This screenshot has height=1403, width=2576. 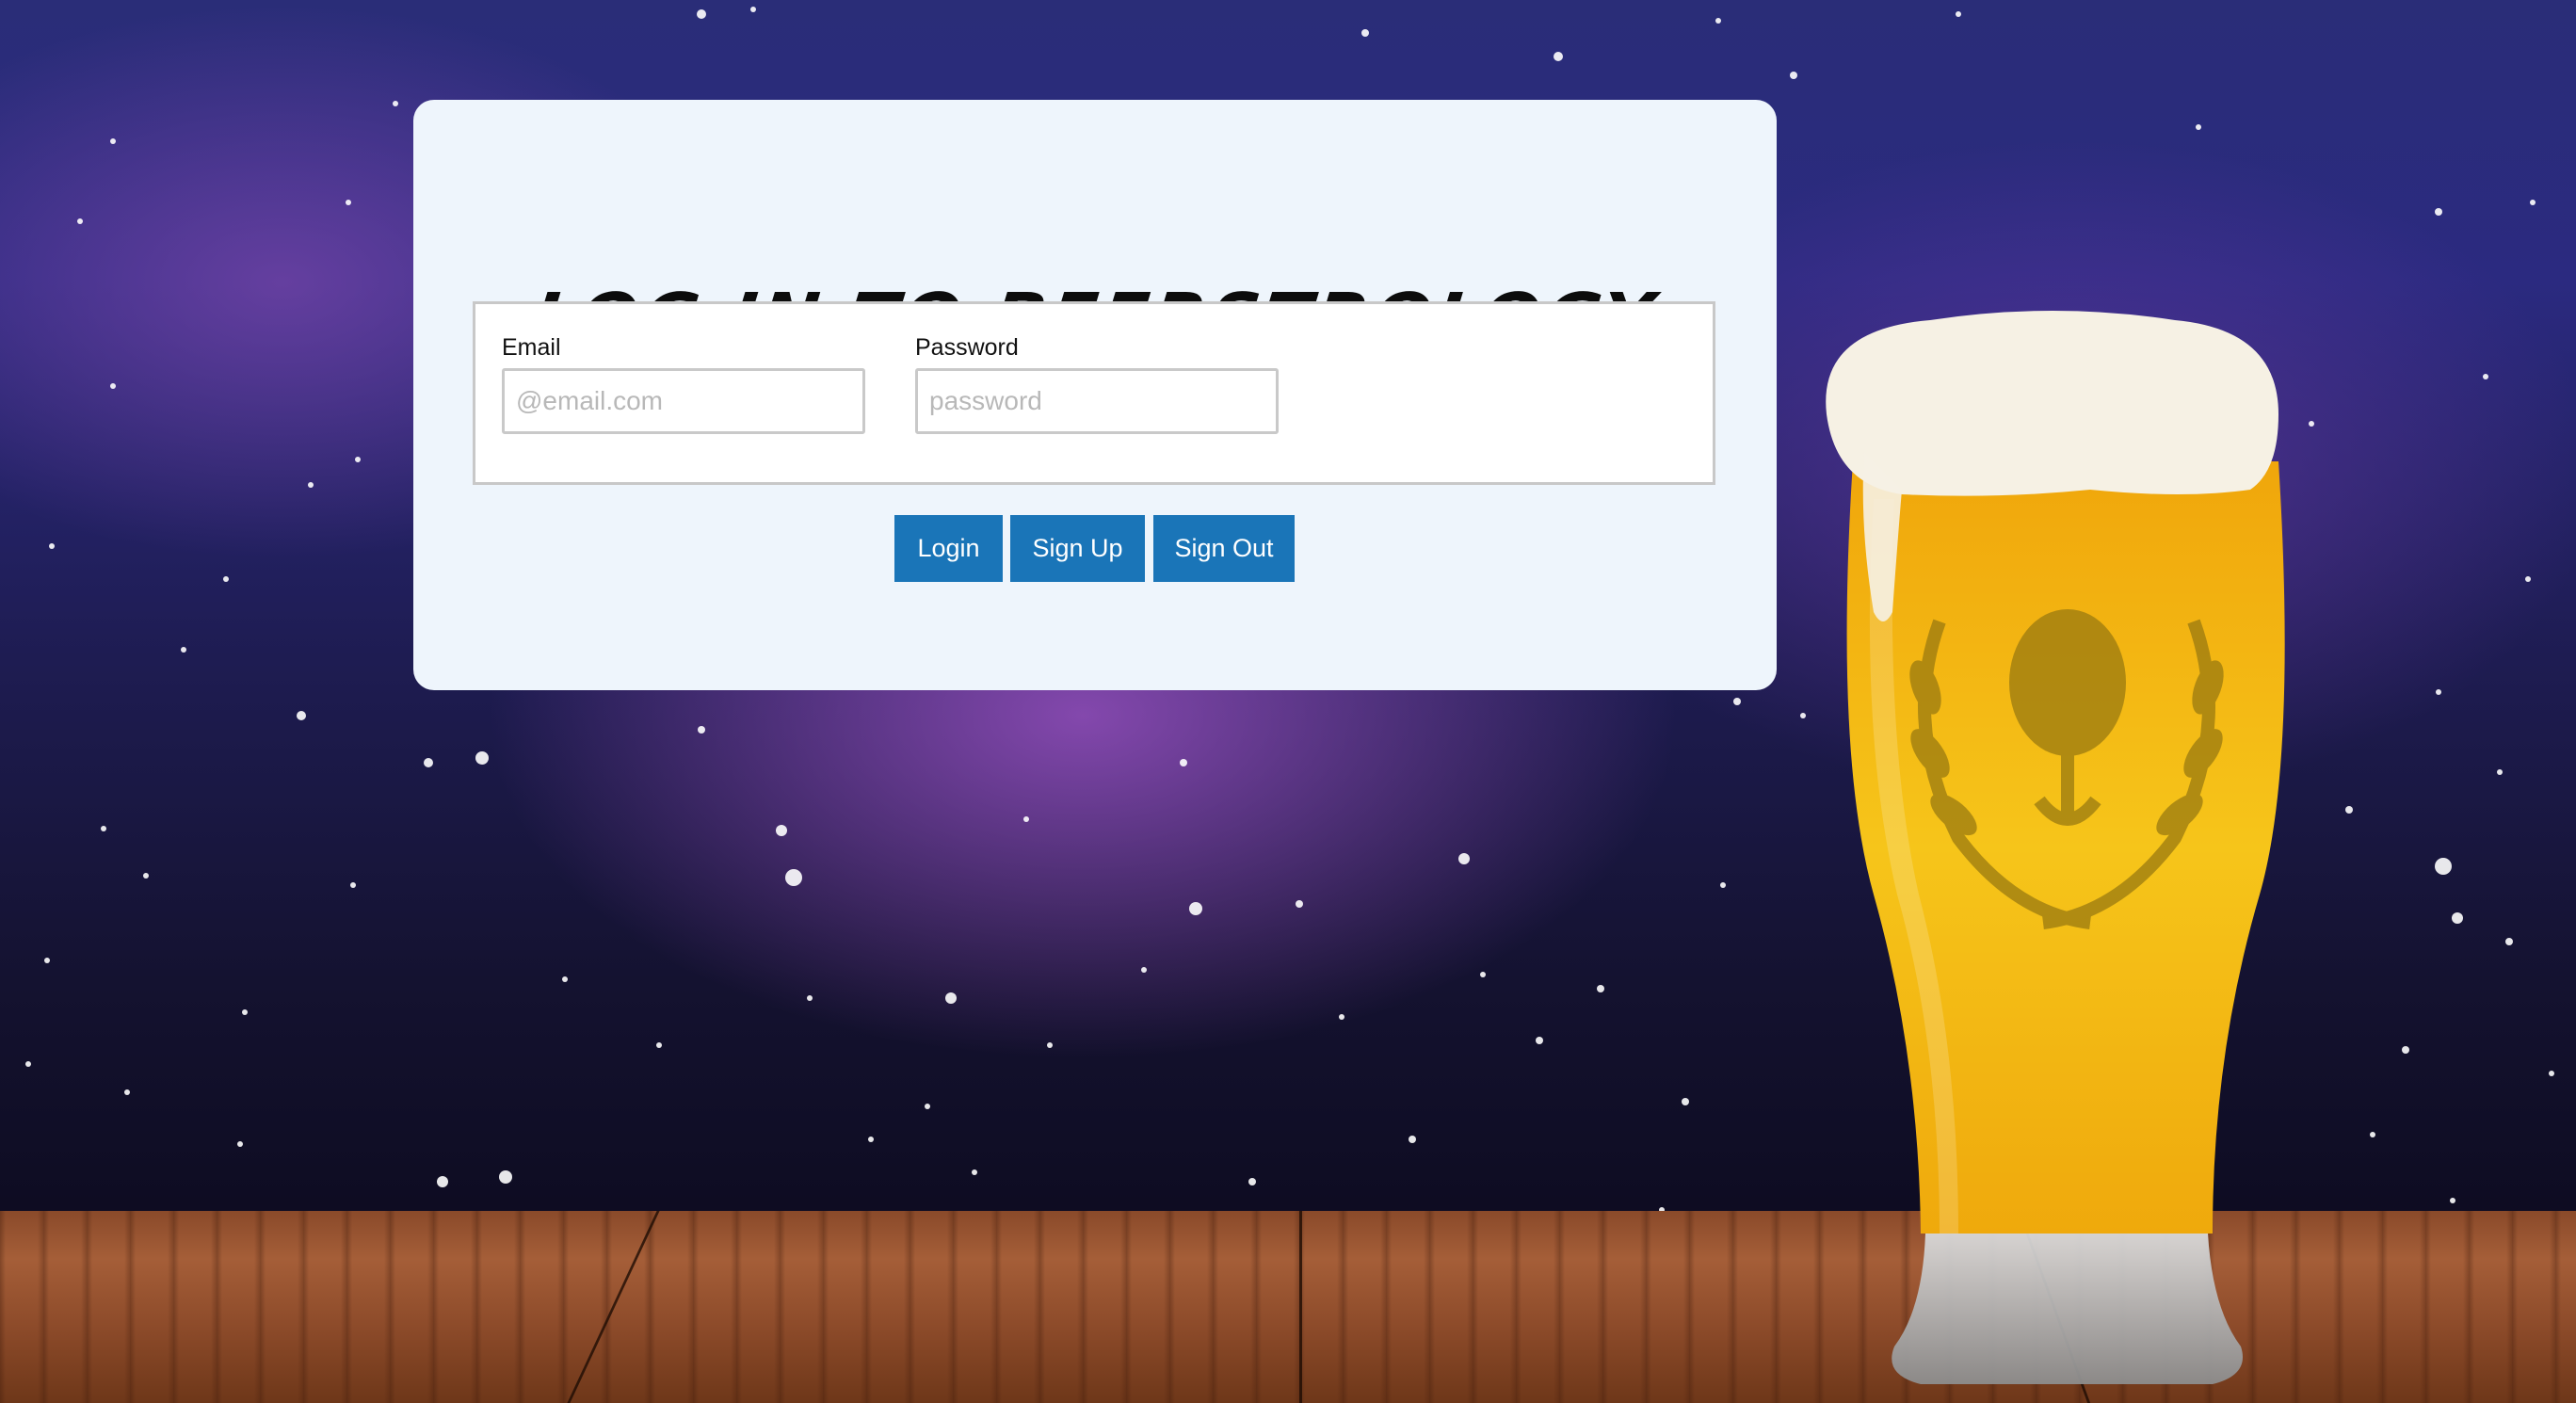 What do you see at coordinates (531, 347) in the screenshot?
I see `email-label: Email` at bounding box center [531, 347].